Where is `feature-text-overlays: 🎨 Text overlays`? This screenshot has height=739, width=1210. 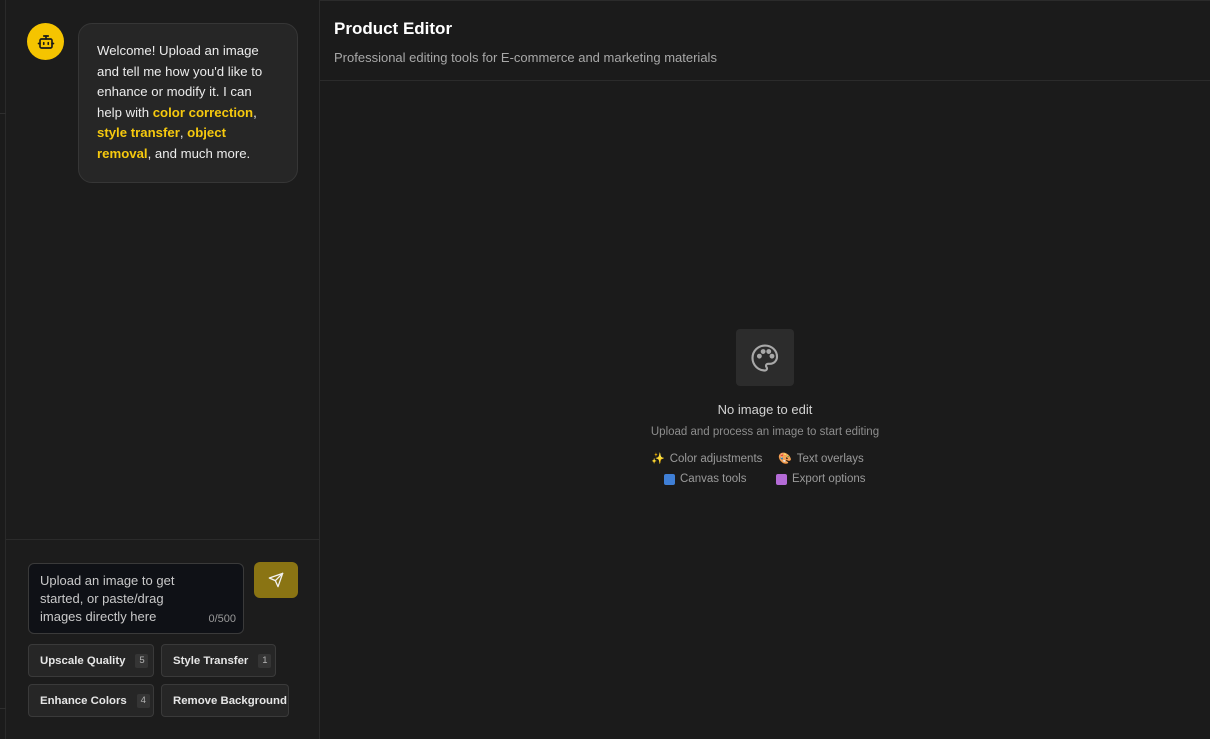
feature-text-overlays: 🎨 Text overlays is located at coordinates (821, 459).